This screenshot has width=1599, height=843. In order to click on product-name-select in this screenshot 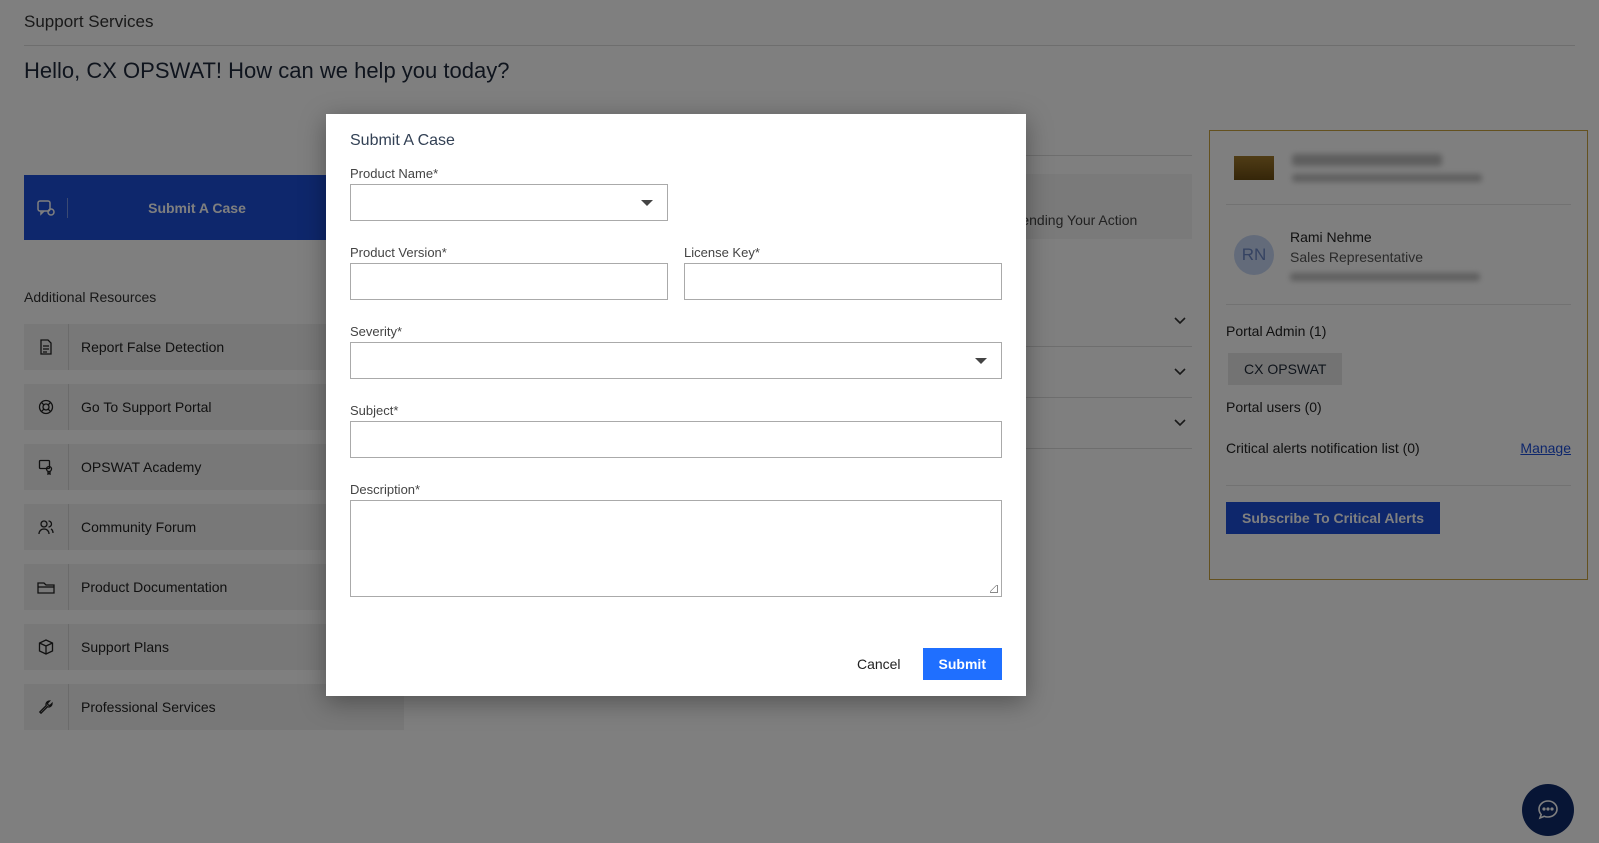, I will do `click(509, 202)`.